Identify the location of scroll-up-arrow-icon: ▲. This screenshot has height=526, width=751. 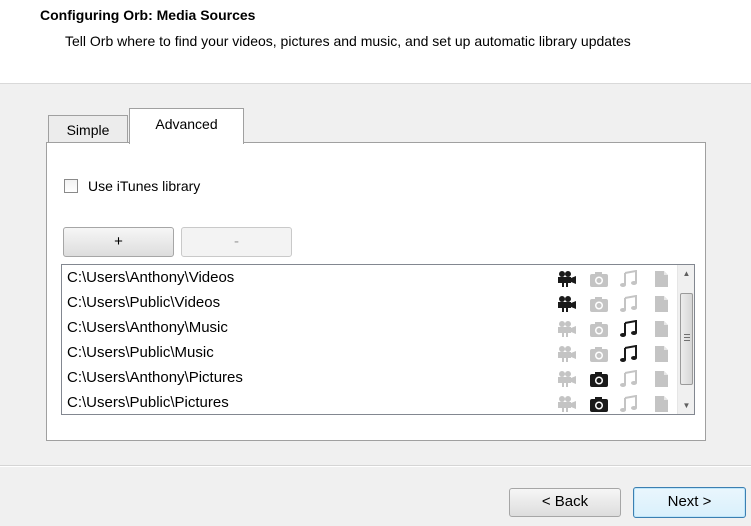
(686, 273).